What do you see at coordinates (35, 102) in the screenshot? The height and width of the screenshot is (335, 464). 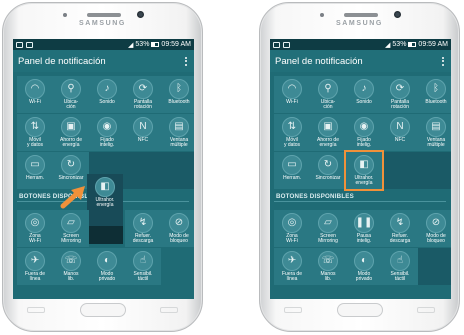 I see `quick-tile-label: Wi-Fi` at bounding box center [35, 102].